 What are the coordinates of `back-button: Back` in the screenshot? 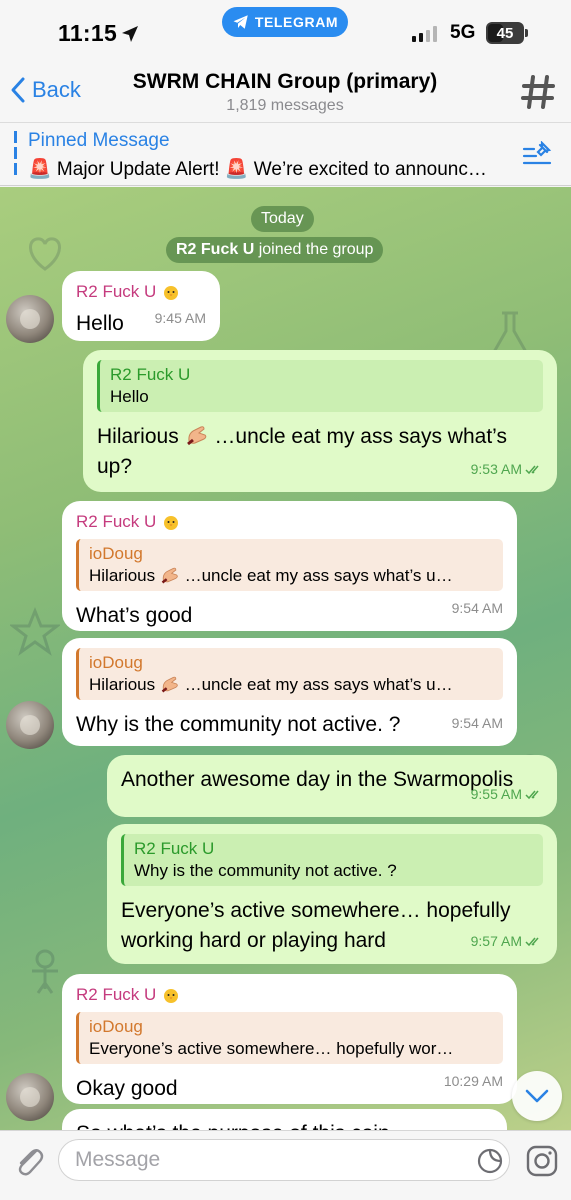 It's located at (45, 90).